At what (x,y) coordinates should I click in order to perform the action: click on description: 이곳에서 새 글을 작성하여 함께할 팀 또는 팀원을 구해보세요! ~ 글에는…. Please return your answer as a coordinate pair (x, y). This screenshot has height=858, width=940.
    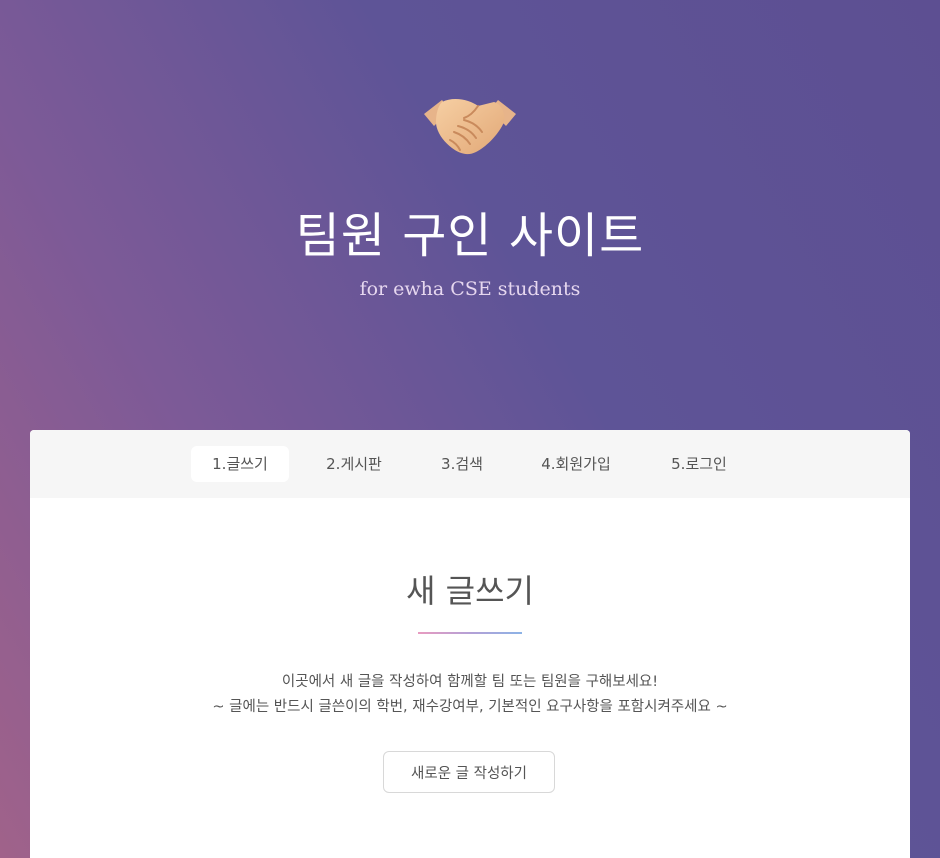
    Looking at the image, I should click on (470, 695).